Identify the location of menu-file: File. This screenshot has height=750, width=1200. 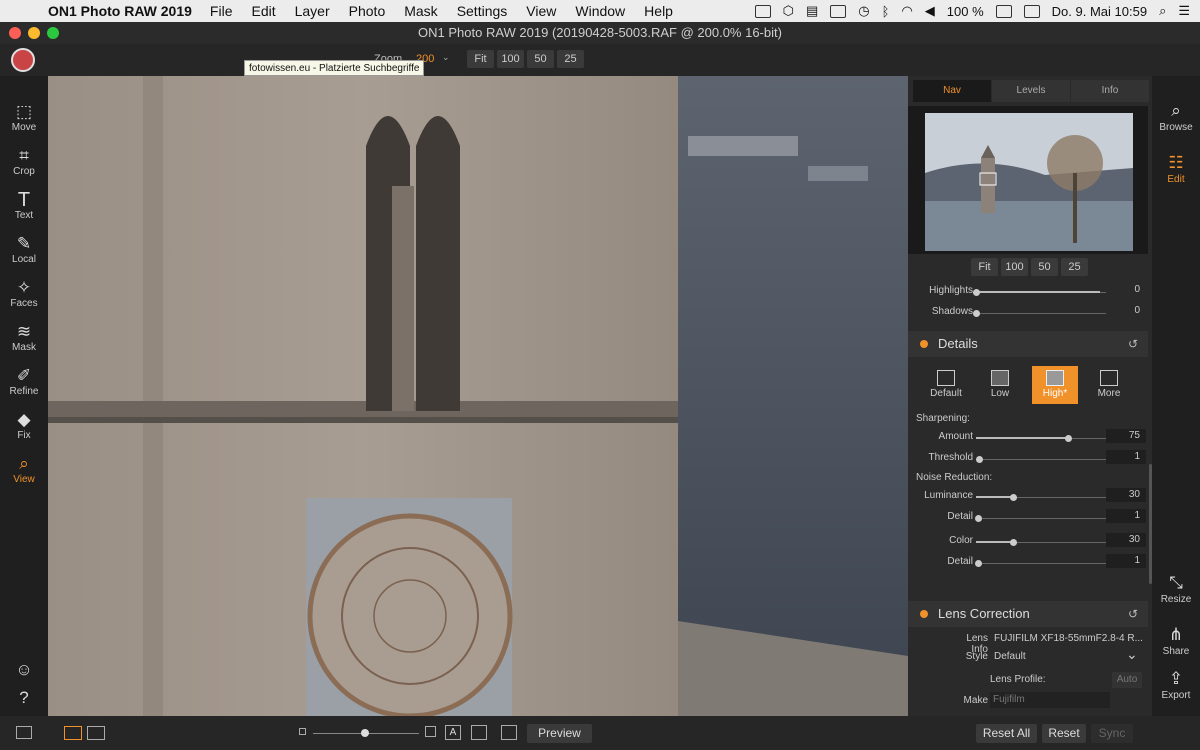
(221, 11).